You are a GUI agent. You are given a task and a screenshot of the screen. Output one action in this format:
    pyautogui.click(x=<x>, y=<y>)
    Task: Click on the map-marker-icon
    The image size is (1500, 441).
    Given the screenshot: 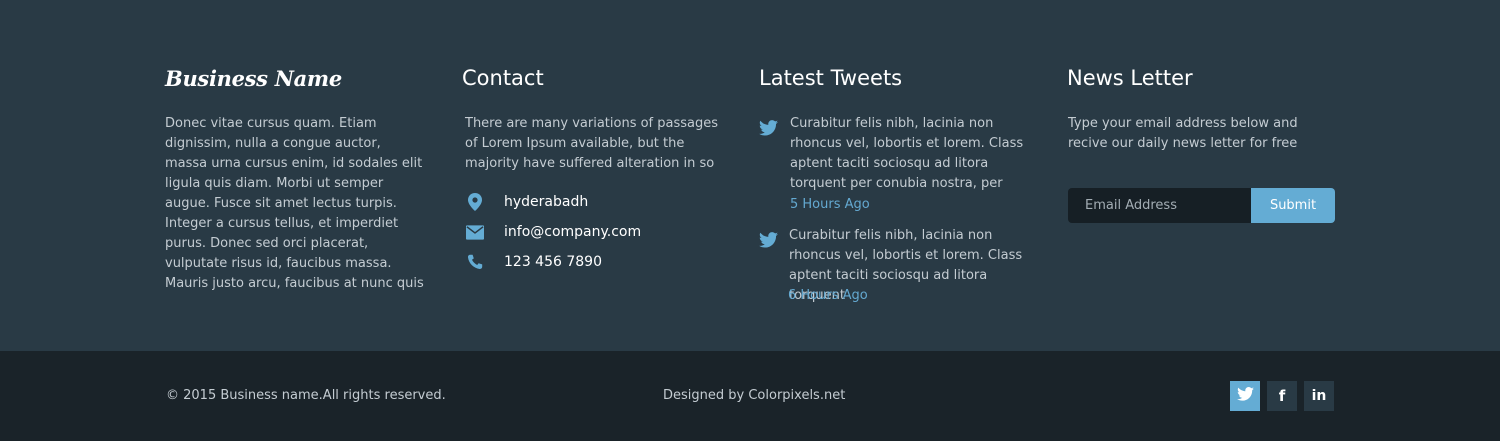 What is the action you would take?
    pyautogui.click(x=475, y=202)
    